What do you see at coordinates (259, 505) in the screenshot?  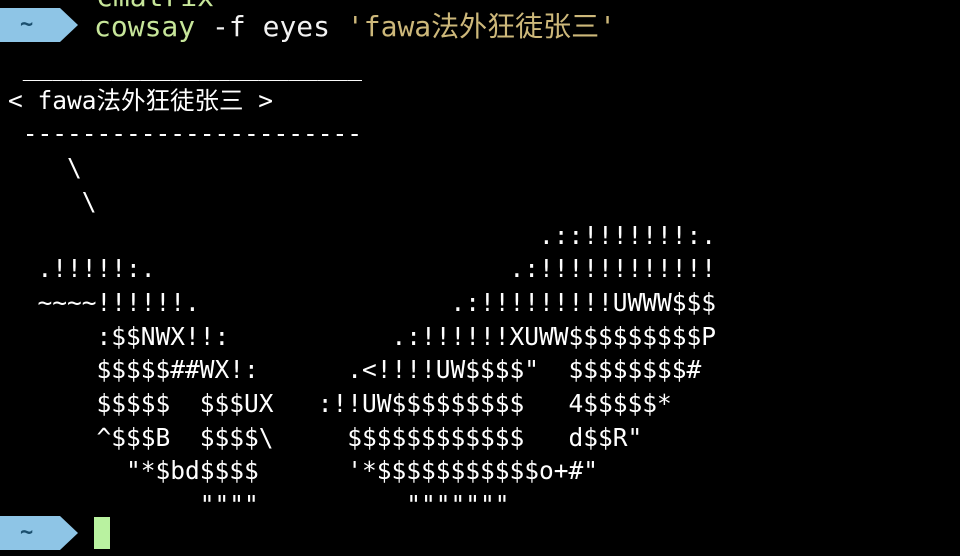 I see `output-line: """" """""""` at bounding box center [259, 505].